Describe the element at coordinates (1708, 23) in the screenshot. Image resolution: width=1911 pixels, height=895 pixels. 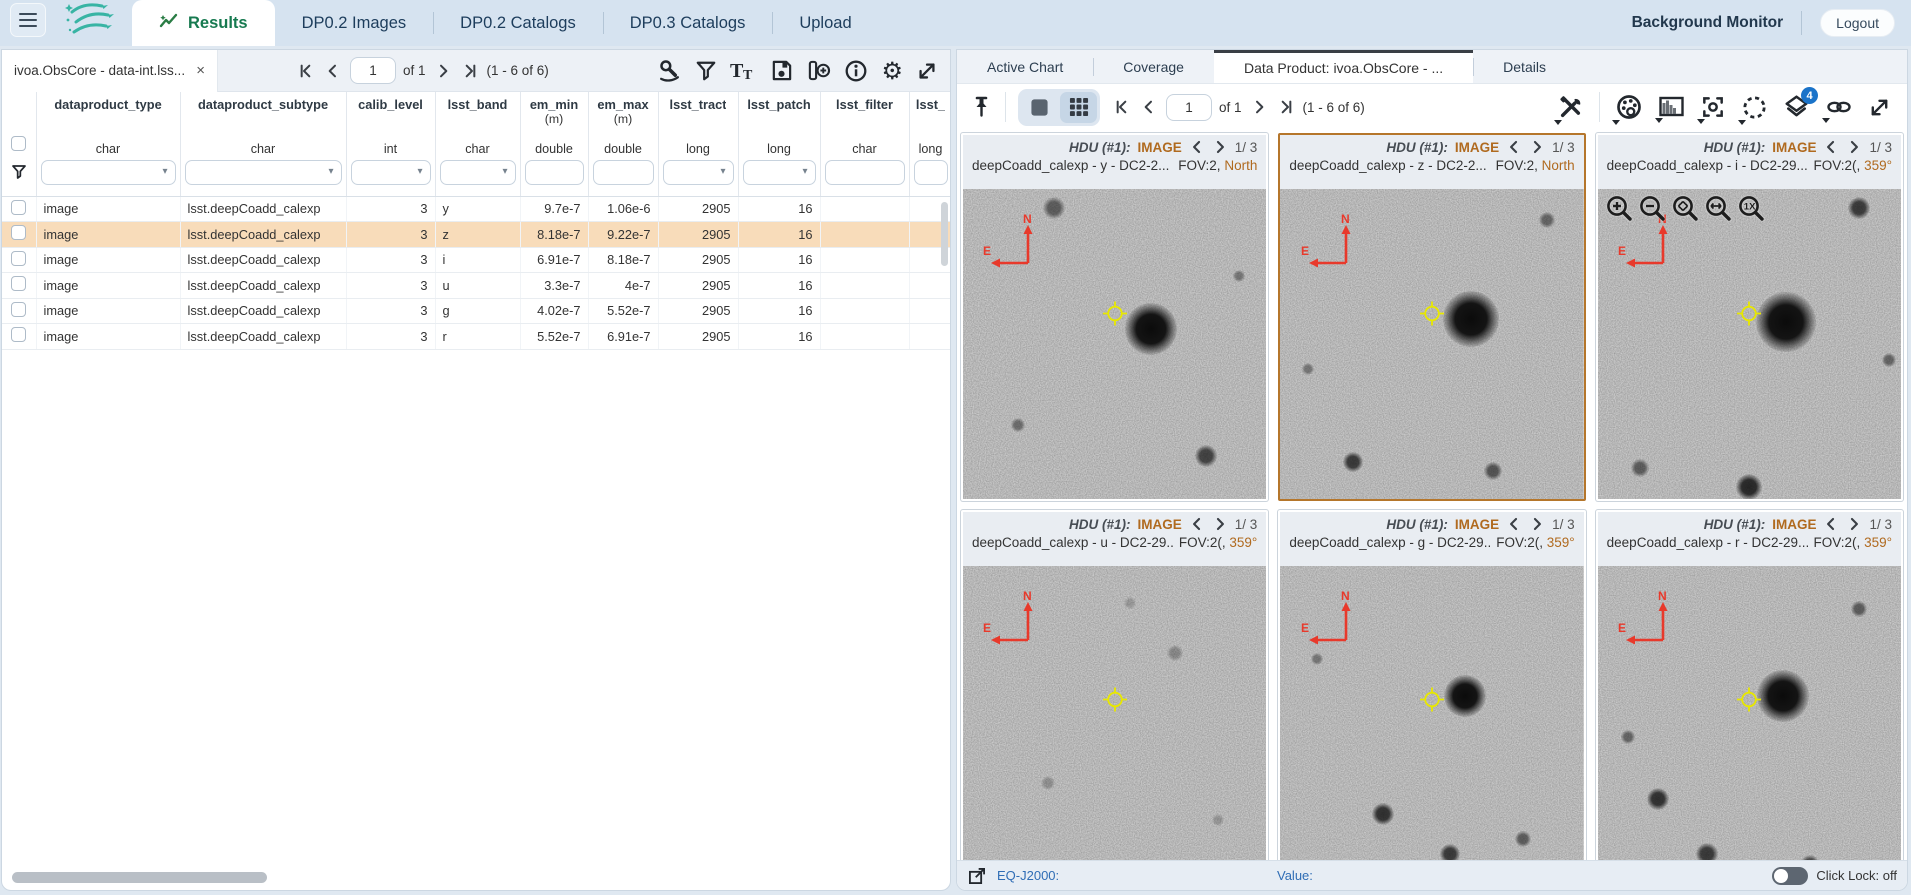
I see `background-monitor-button: Background Monitor` at that location.